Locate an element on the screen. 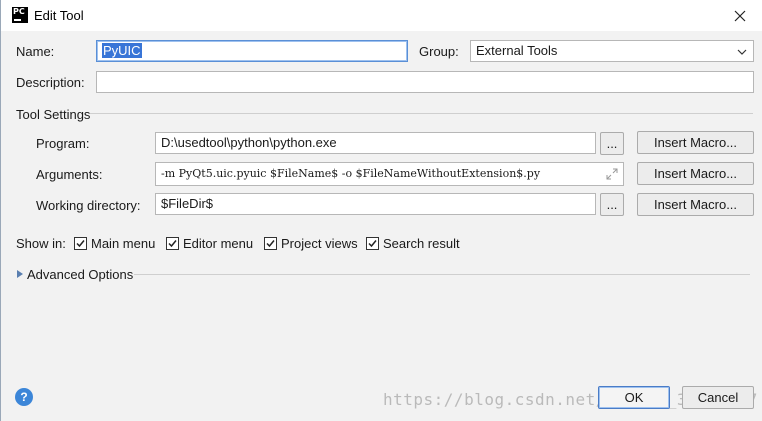  help-icon: ? is located at coordinates (24, 397).